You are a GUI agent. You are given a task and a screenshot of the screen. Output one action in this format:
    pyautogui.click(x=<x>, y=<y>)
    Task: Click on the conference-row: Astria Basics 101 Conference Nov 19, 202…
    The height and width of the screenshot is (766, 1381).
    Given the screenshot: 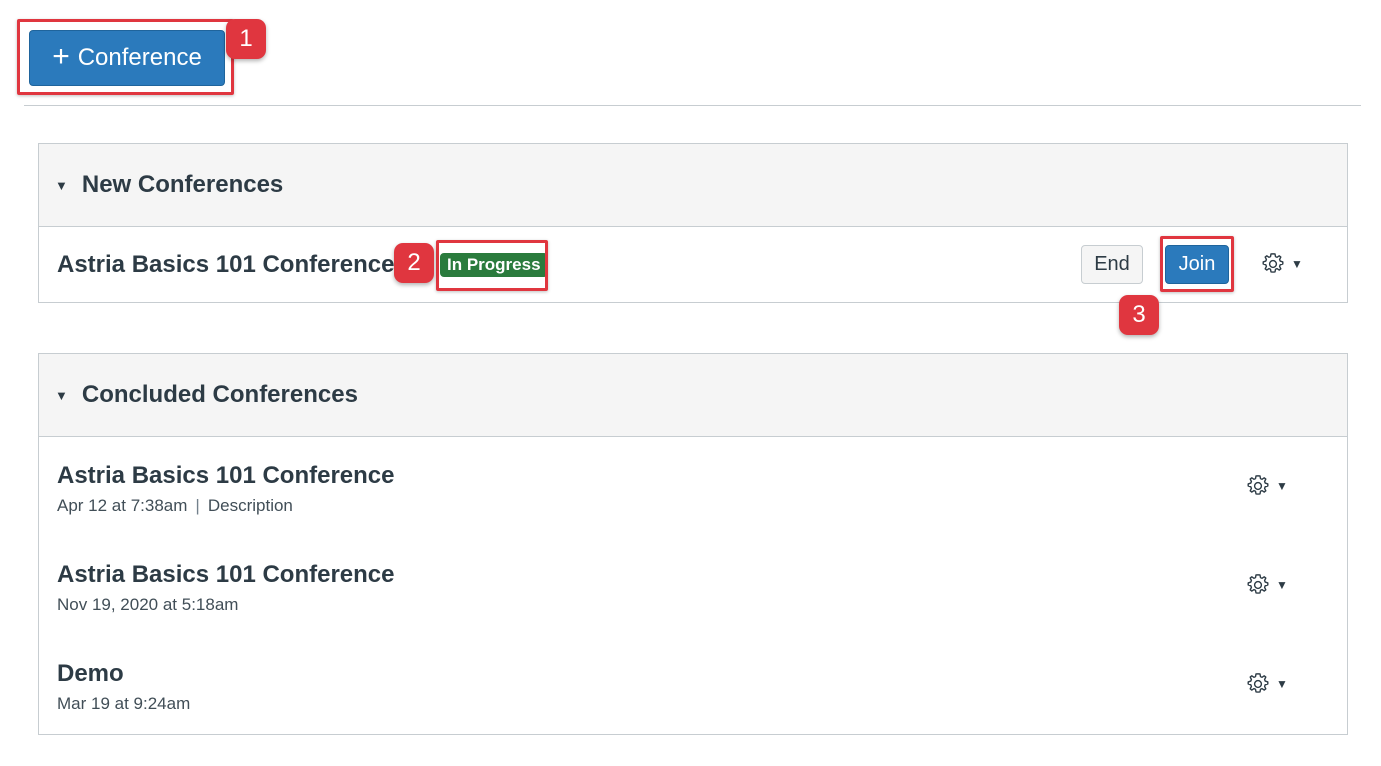 What is the action you would take?
    pyautogui.click(x=693, y=585)
    